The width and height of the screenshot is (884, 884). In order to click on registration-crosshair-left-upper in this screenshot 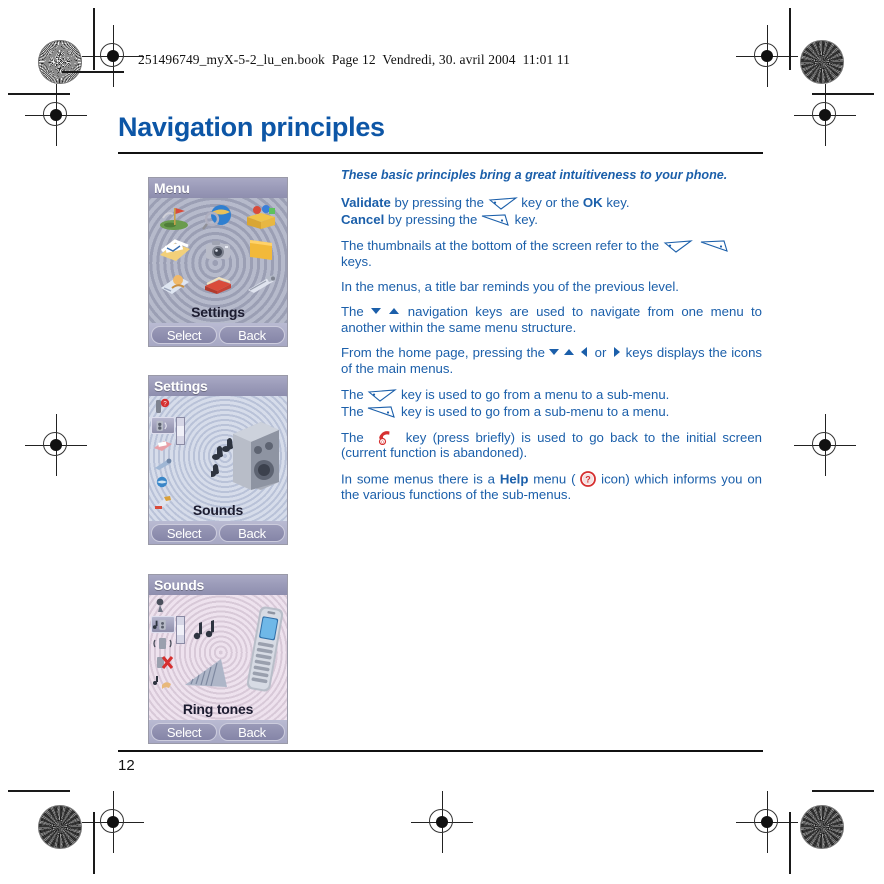, I will do `click(56, 115)`.